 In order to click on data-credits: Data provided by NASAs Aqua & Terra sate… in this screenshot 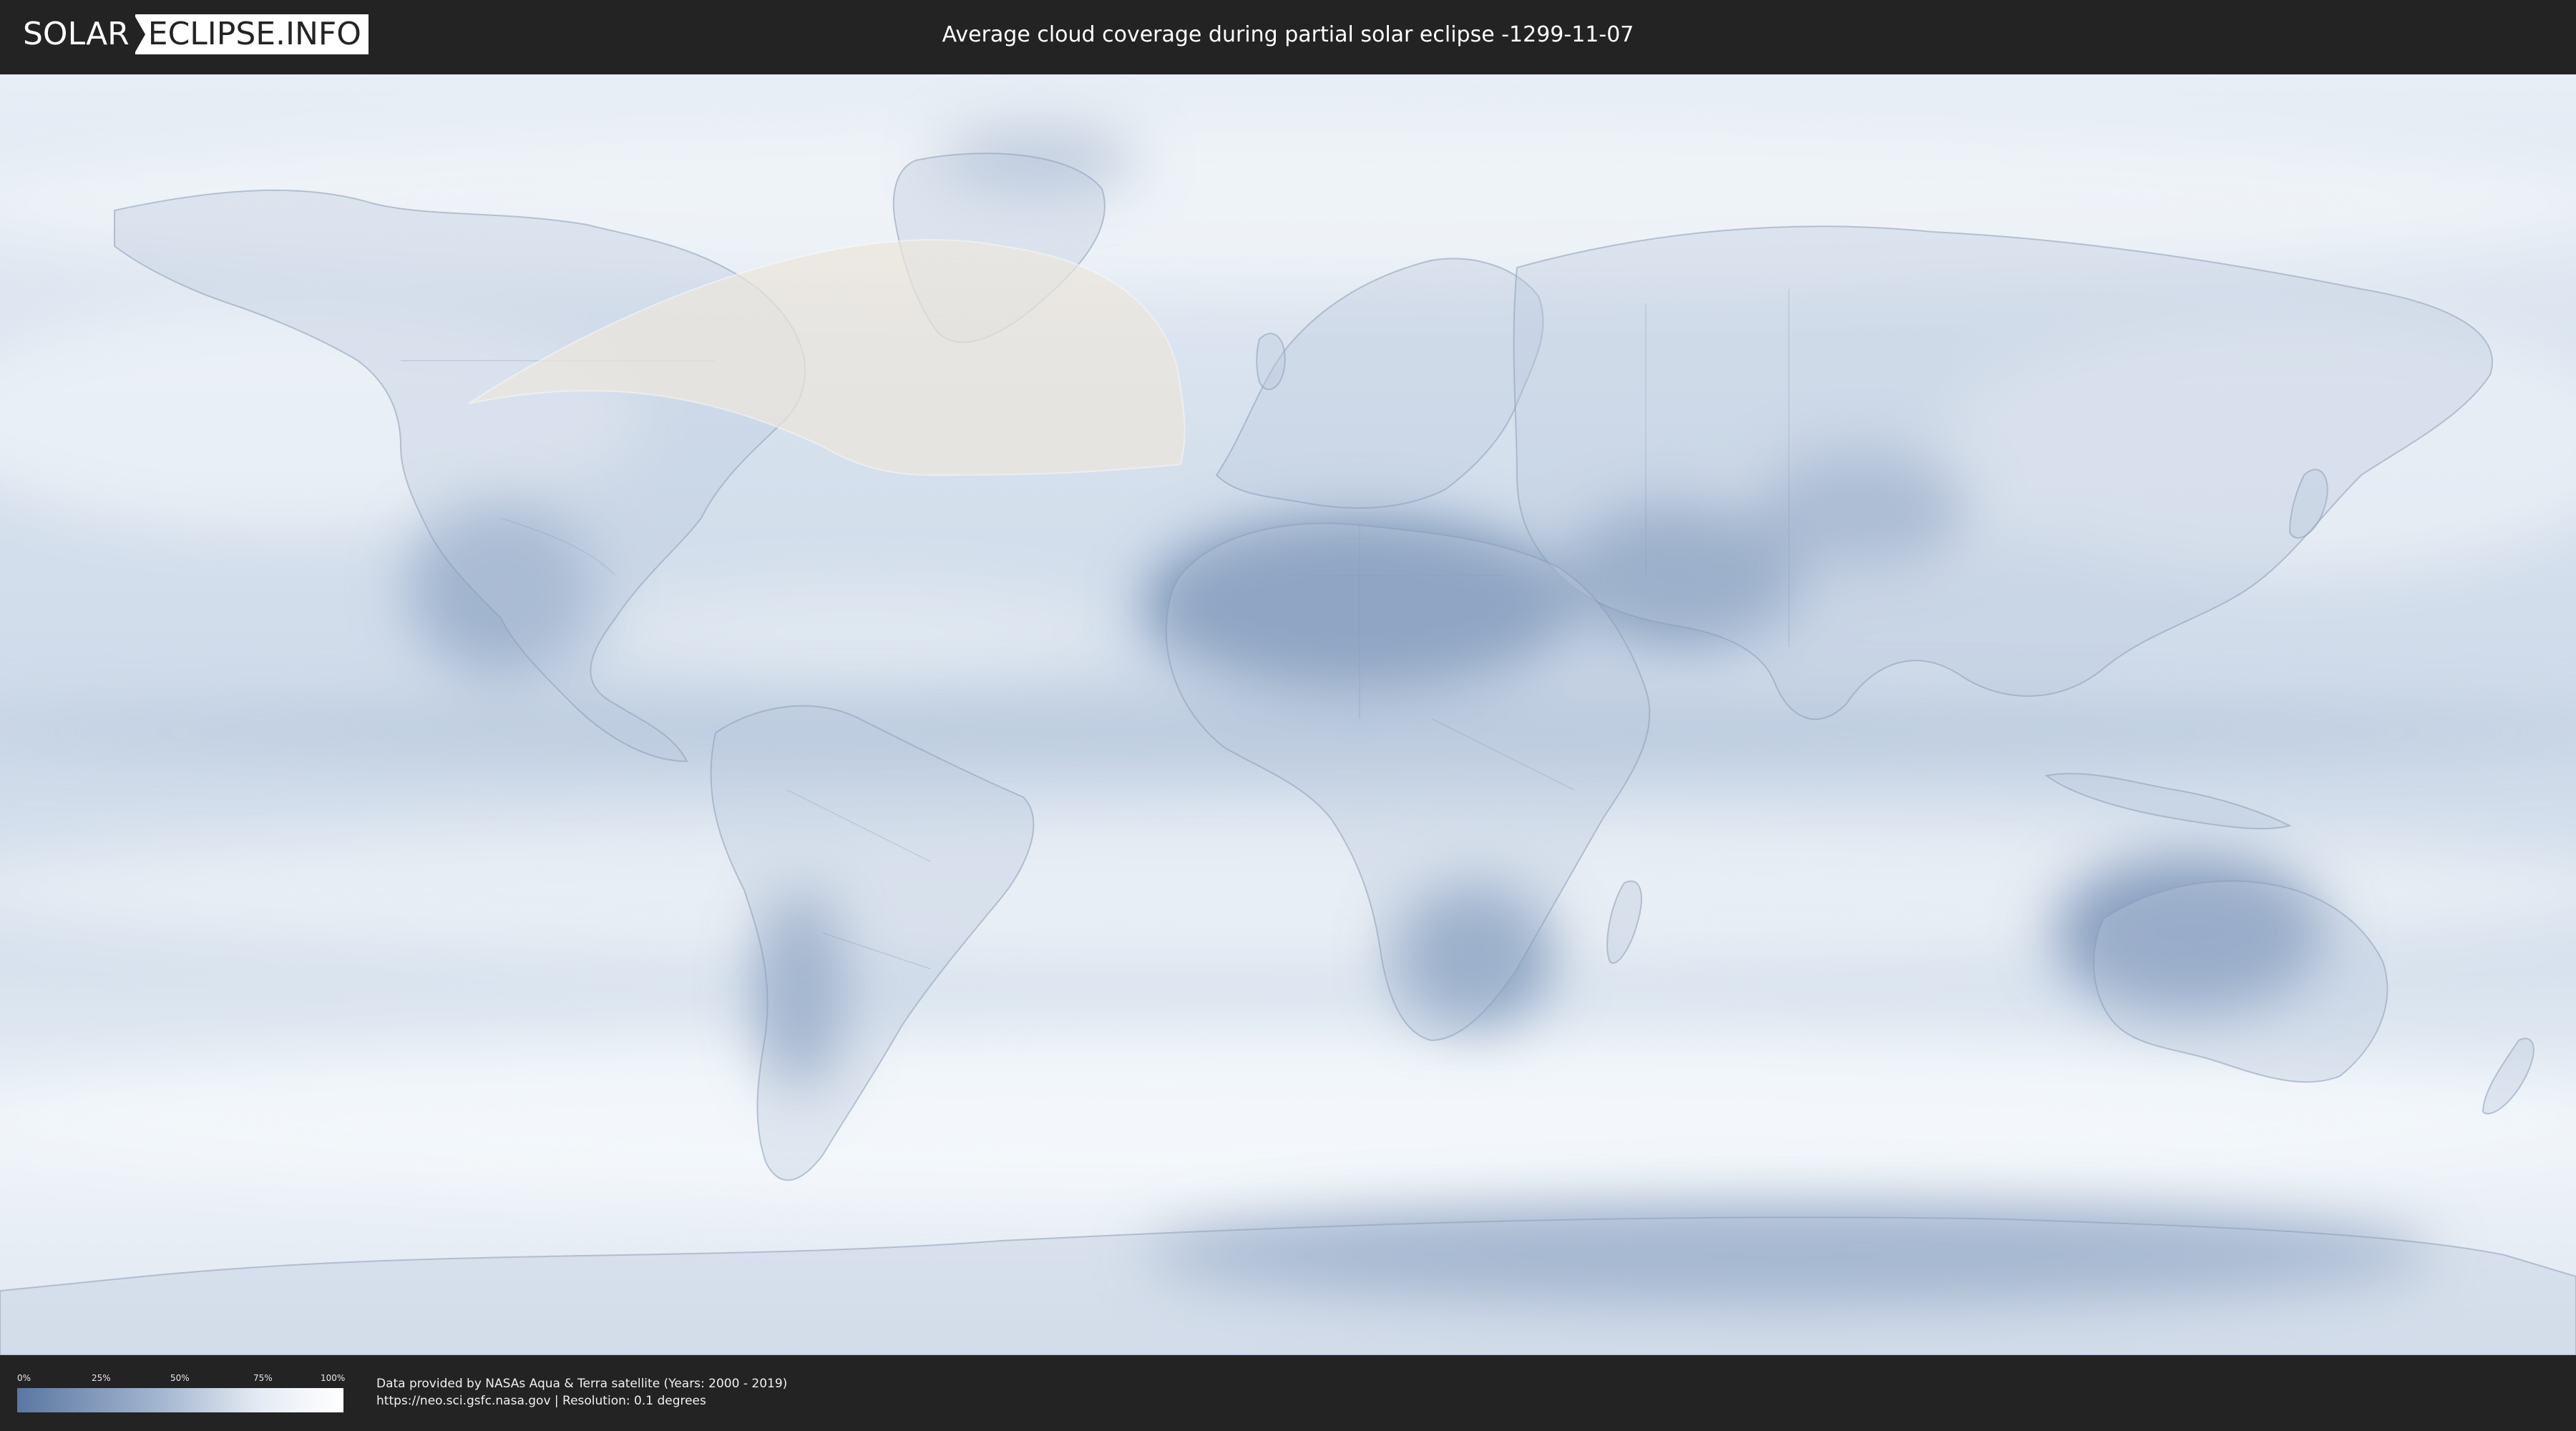, I will do `click(581, 1392)`.